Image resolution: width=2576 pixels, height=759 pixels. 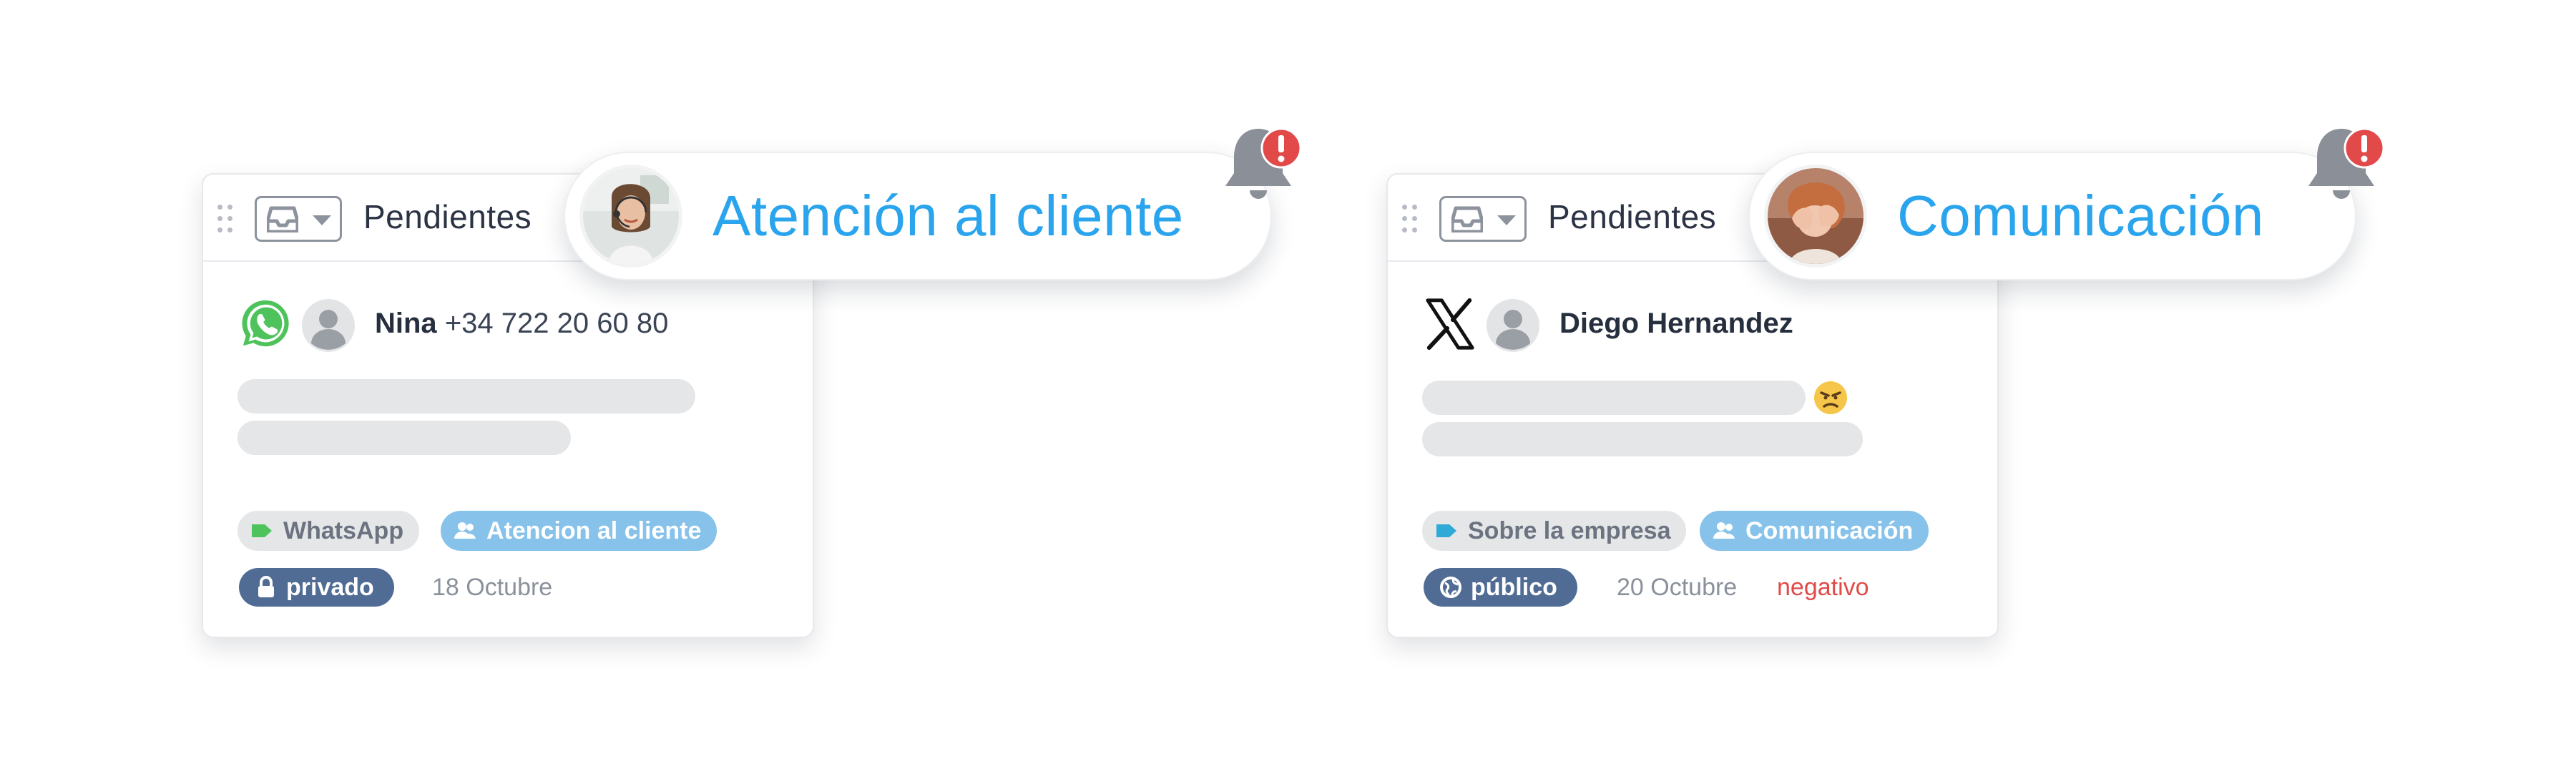 I want to click on channel-tag: WhatsApp, so click(x=328, y=531).